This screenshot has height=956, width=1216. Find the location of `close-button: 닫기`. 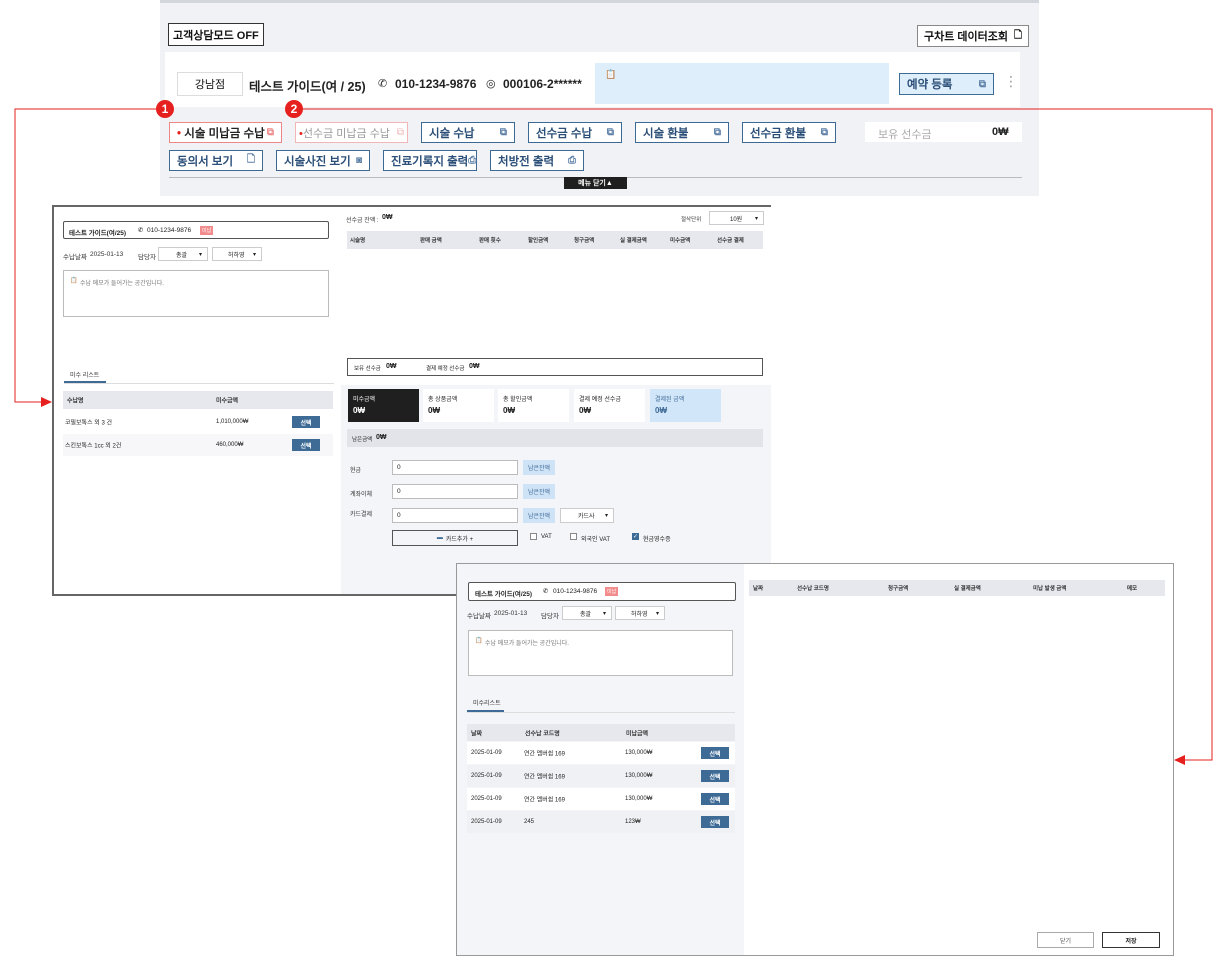

close-button: 닫기 is located at coordinates (1065, 940).